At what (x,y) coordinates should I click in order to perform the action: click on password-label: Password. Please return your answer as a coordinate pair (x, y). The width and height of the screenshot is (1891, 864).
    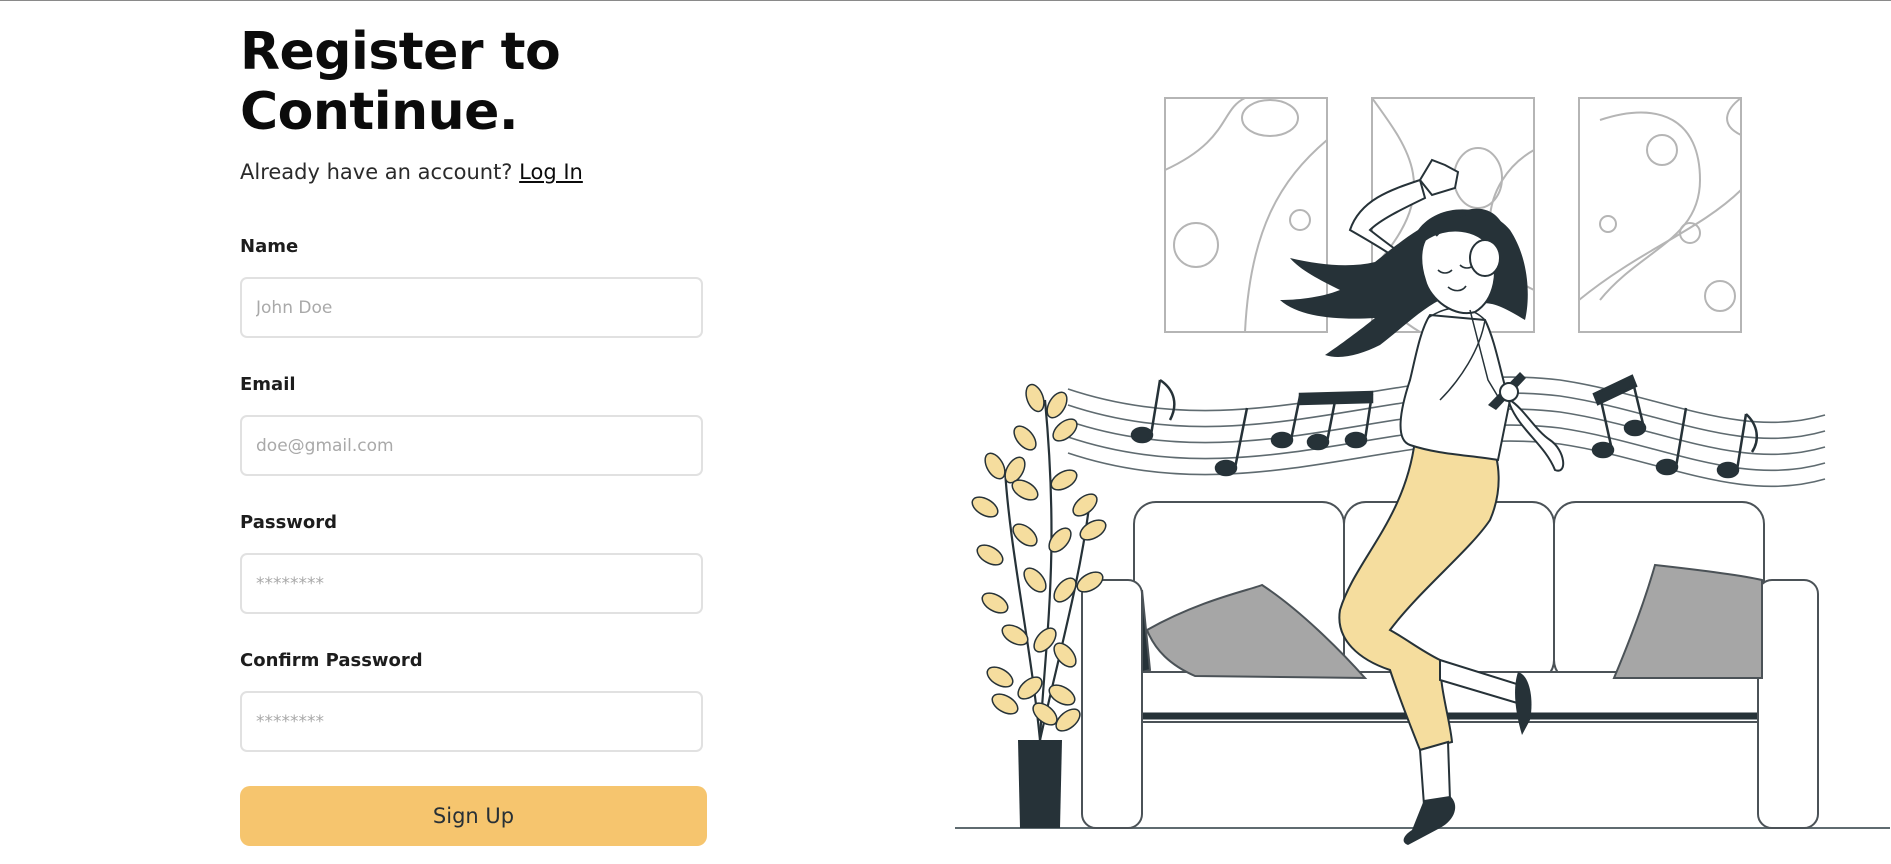
    Looking at the image, I should click on (289, 522).